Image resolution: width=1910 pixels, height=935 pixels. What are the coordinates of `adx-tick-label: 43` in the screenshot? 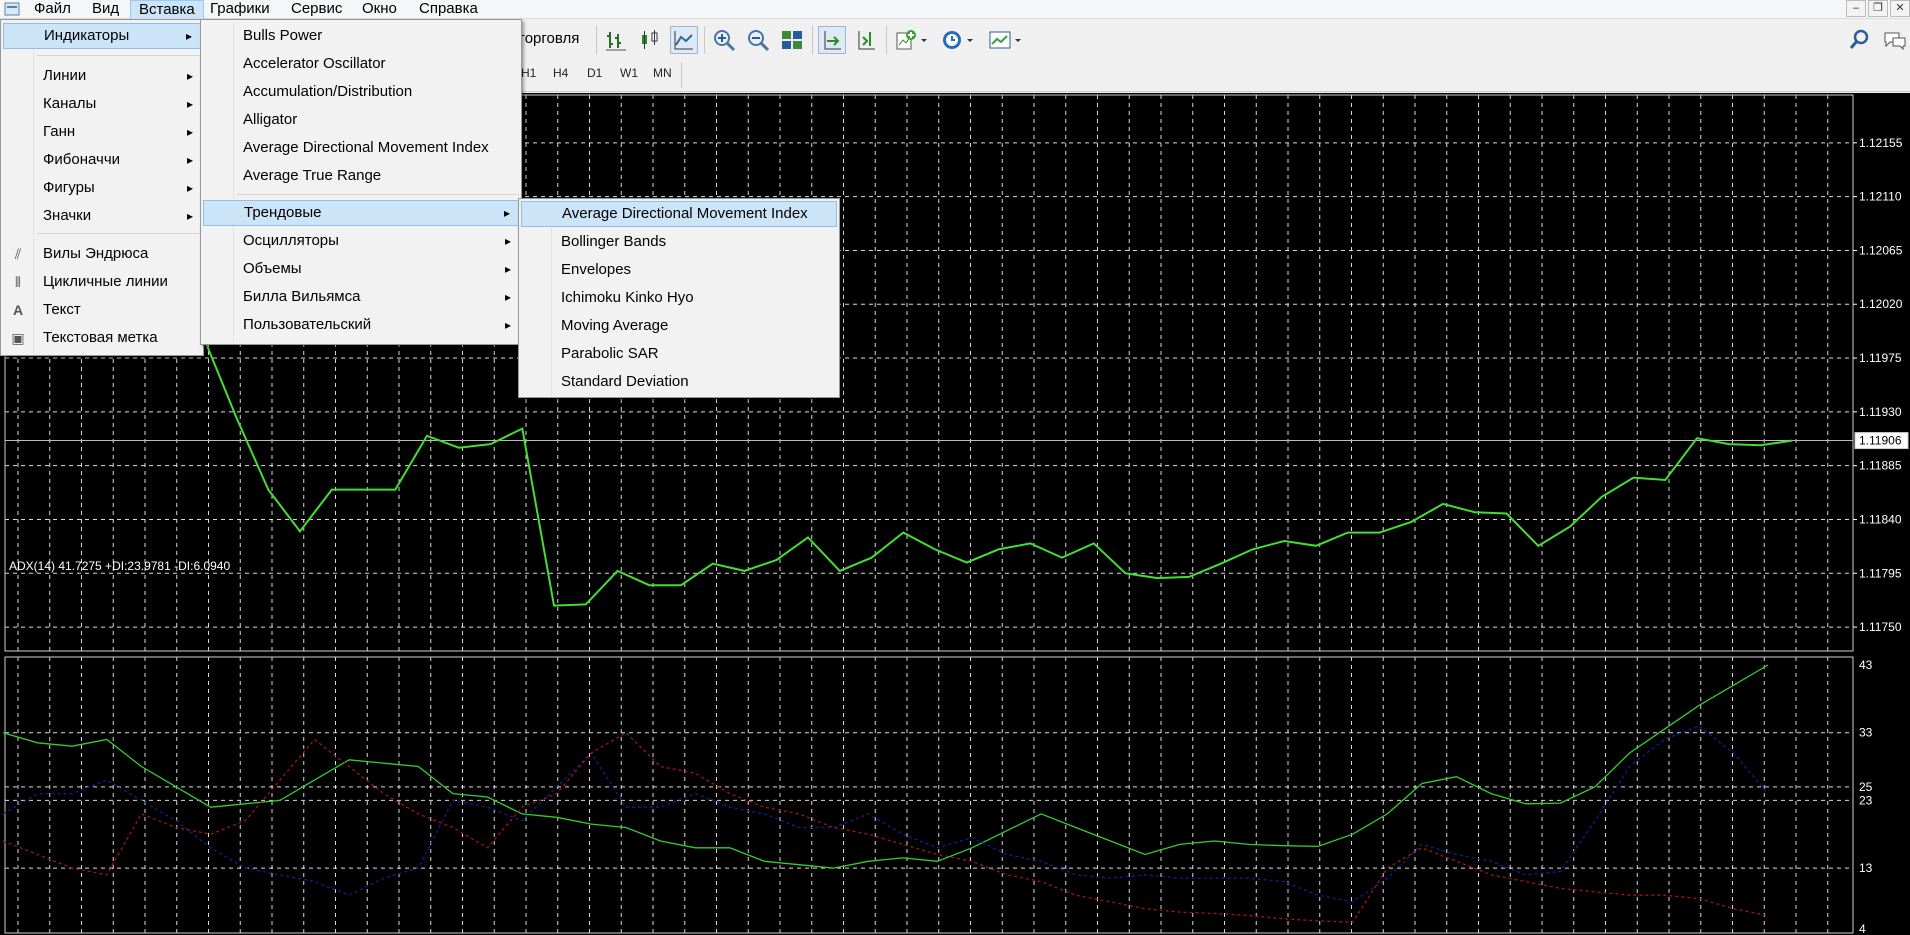 It's located at (1866, 665).